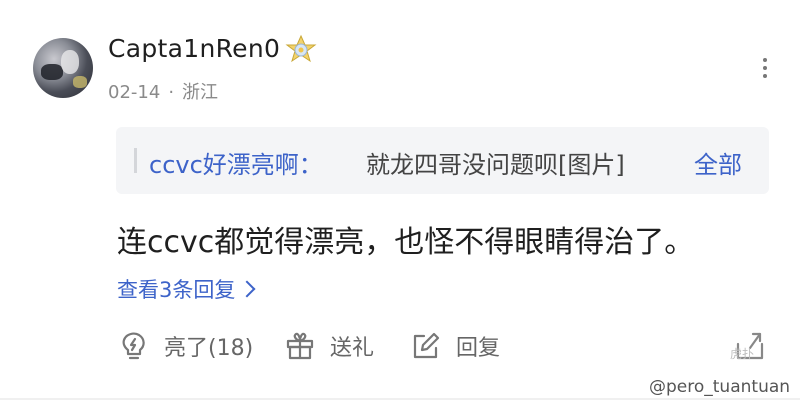 This screenshot has height=406, width=800. Describe the element at coordinates (455, 346) in the screenshot. I see `reply-button: 回复` at that location.